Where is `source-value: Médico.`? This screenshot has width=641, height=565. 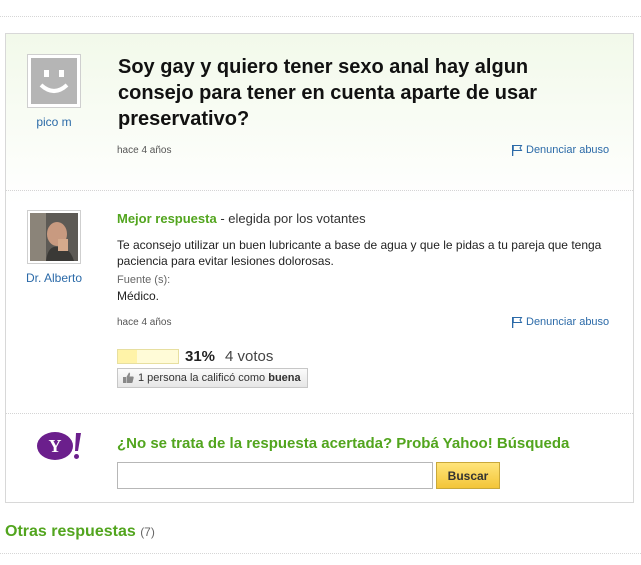
source-value: Médico. is located at coordinates (138, 296).